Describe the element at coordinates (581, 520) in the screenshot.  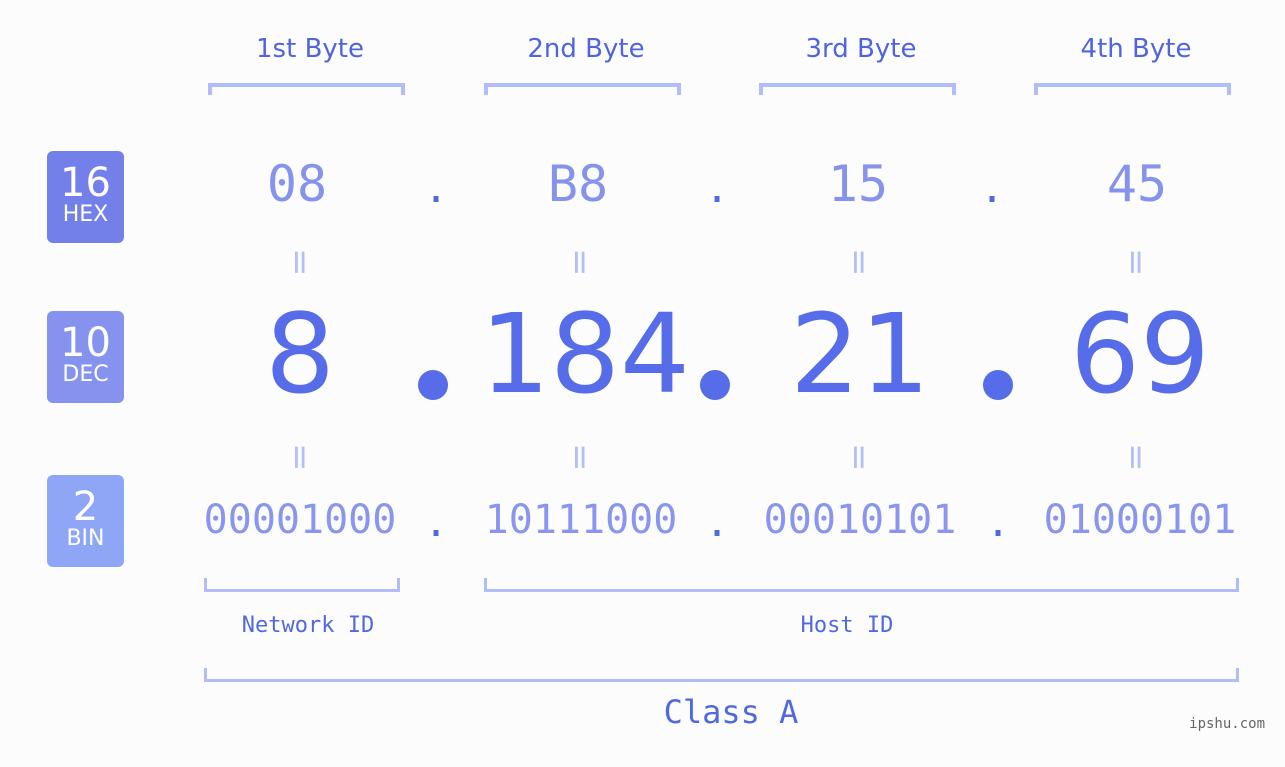
I see `bin-byte-2: 10111000` at that location.